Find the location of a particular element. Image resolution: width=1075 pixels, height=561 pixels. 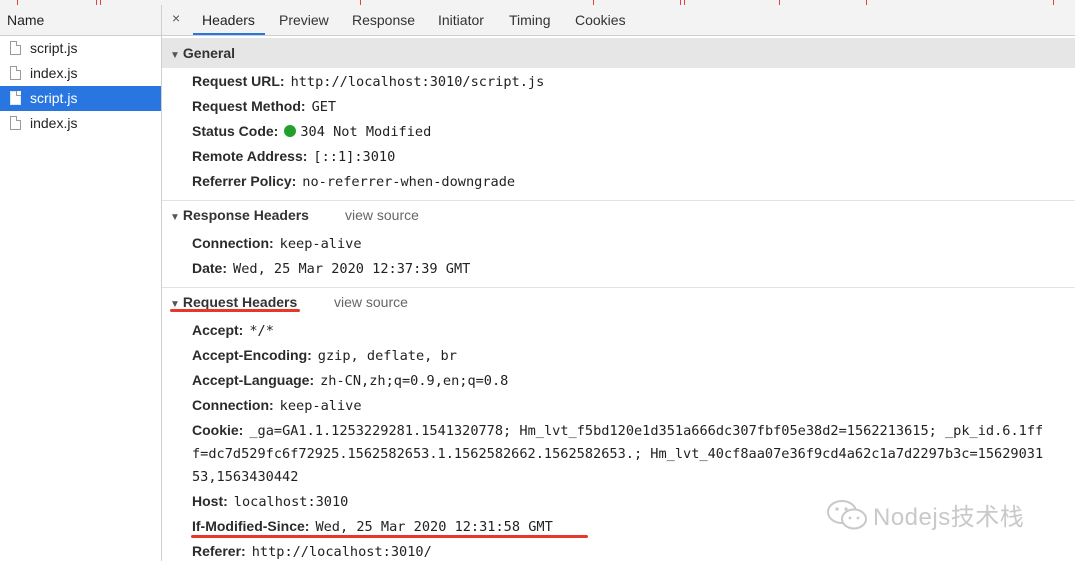

header-value: 304 Not Modified is located at coordinates (366, 132).